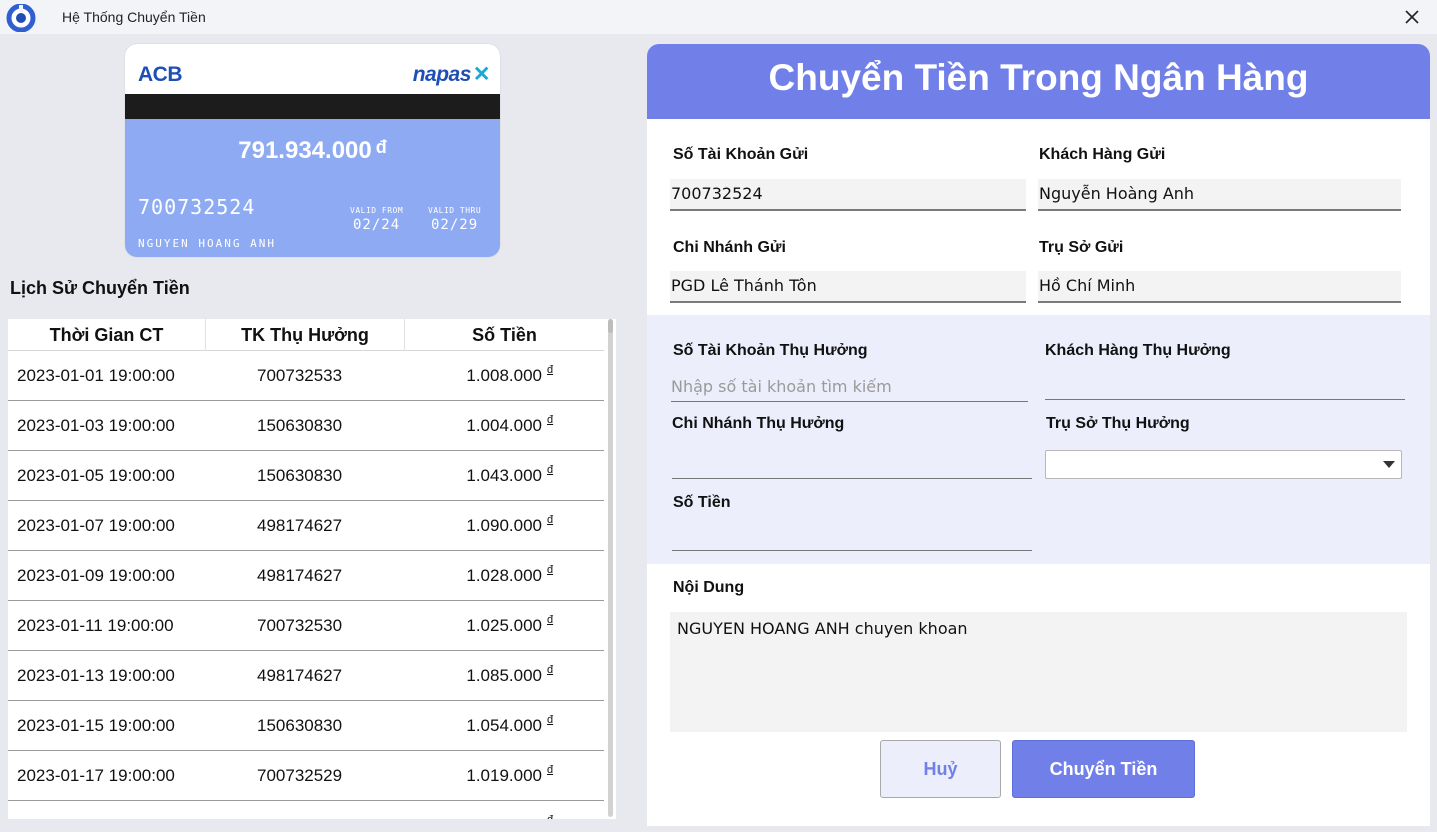 This screenshot has width=1437, height=832. Describe the element at coordinates (1118, 423) in the screenshot. I see `recipient-office-label: Trụ Sở Thụ Hưởng` at that location.